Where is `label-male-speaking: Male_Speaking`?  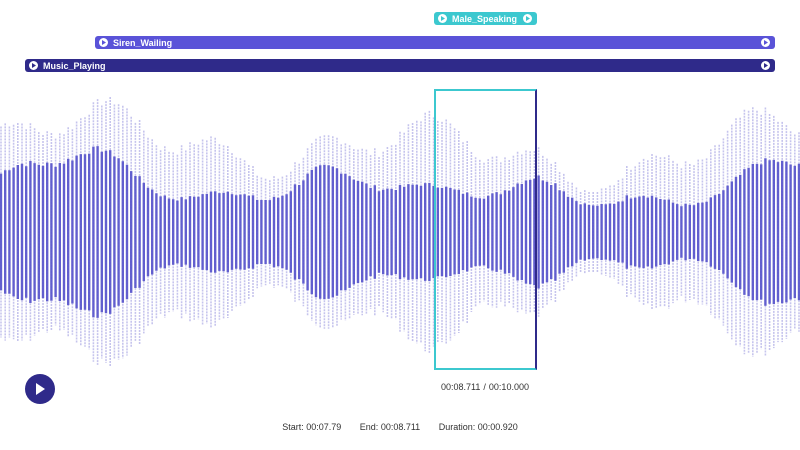 label-male-speaking: Male_Speaking is located at coordinates (485, 18).